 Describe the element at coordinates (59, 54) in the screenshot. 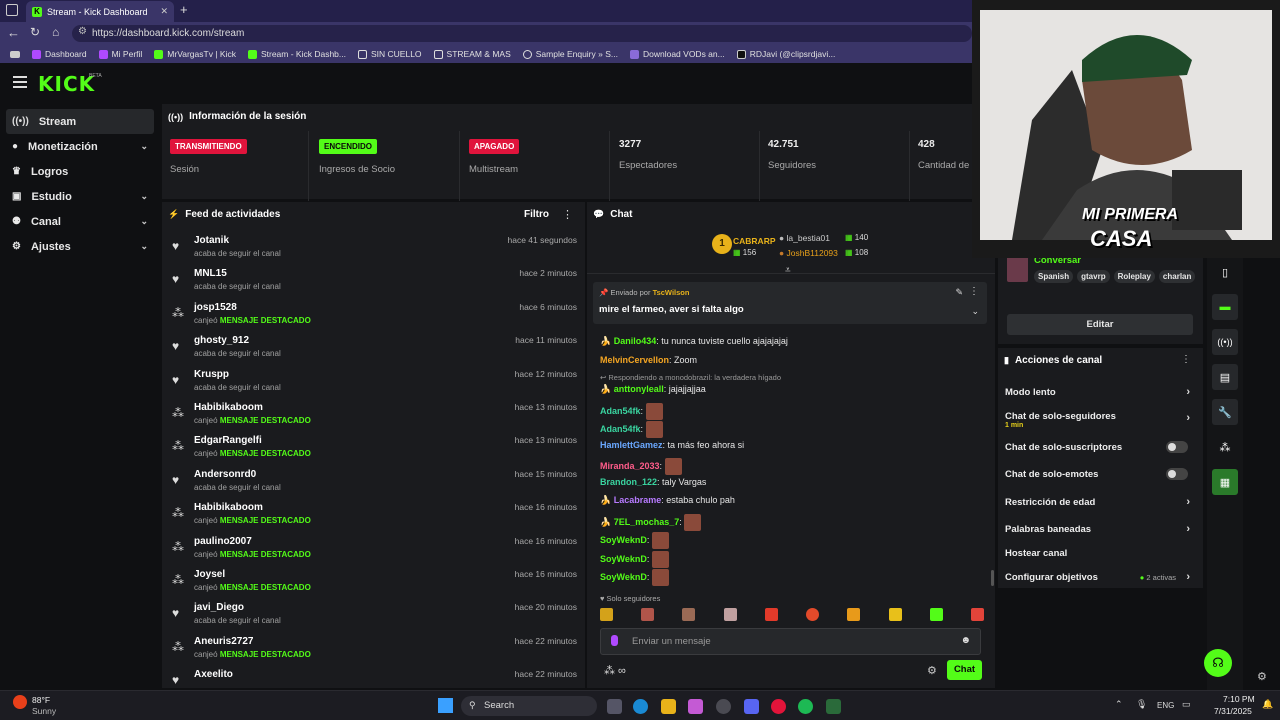

I see `bookmark: Dashboard` at that location.